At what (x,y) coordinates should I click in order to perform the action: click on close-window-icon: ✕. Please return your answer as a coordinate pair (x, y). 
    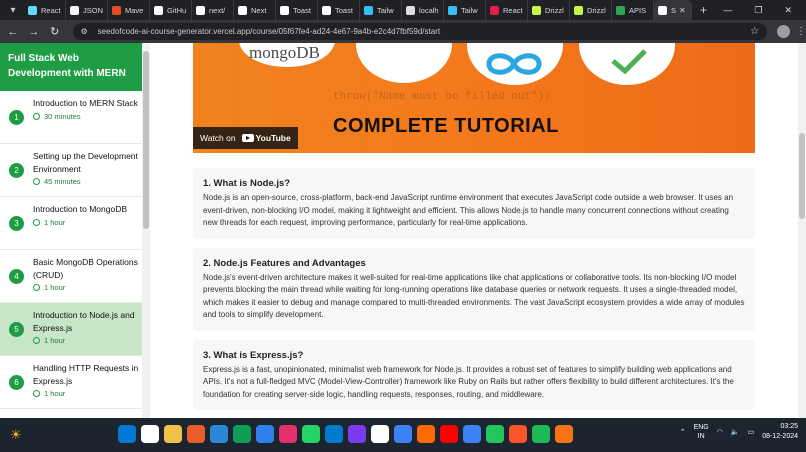
    Looking at the image, I should click on (788, 10).